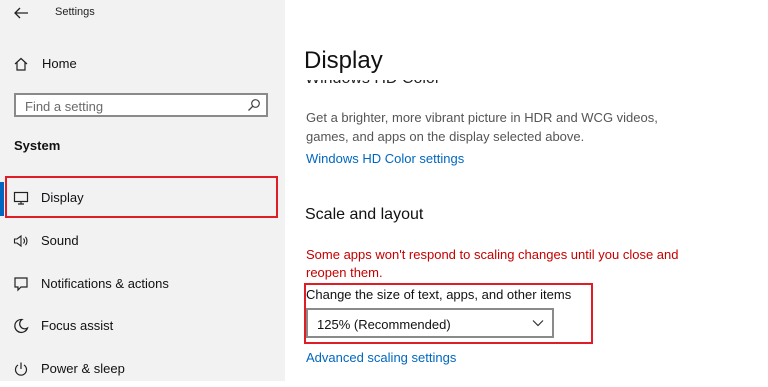 The image size is (768, 387). Describe the element at coordinates (381, 357) in the screenshot. I see `advanced-scaling-link: Advanced scaling settings` at that location.